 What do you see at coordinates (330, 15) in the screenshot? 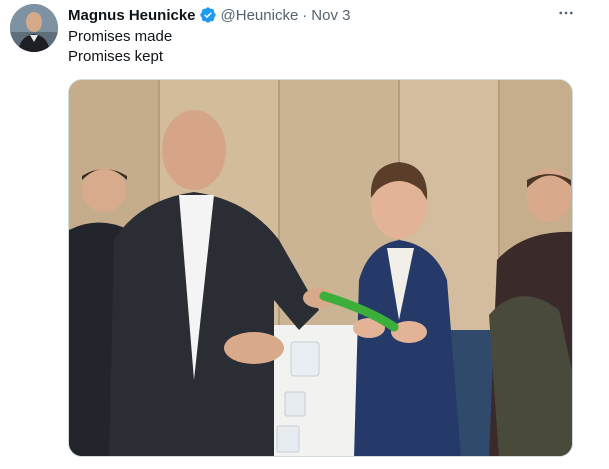
I see `tweet-date: Nov 3` at bounding box center [330, 15].